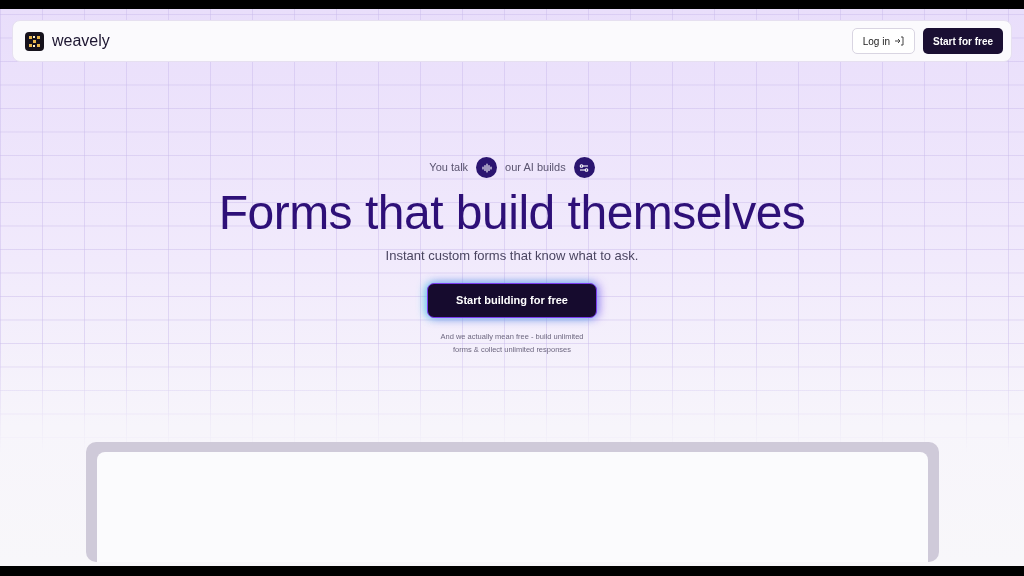  Describe the element at coordinates (512, 255) in the screenshot. I see `hero-subtitle: Instant custom forms that know what to ask.` at that location.